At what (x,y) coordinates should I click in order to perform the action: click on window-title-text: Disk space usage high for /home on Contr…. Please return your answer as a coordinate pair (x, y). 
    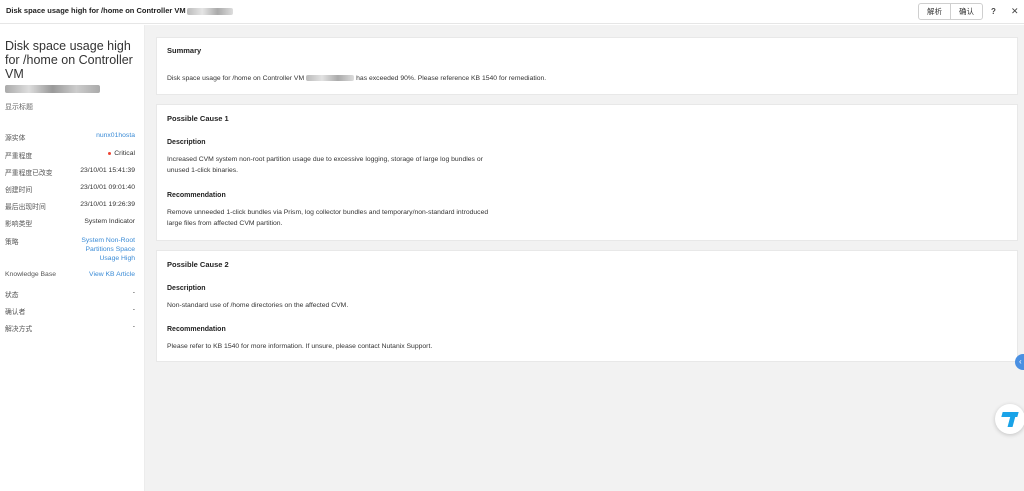
    Looking at the image, I should click on (96, 10).